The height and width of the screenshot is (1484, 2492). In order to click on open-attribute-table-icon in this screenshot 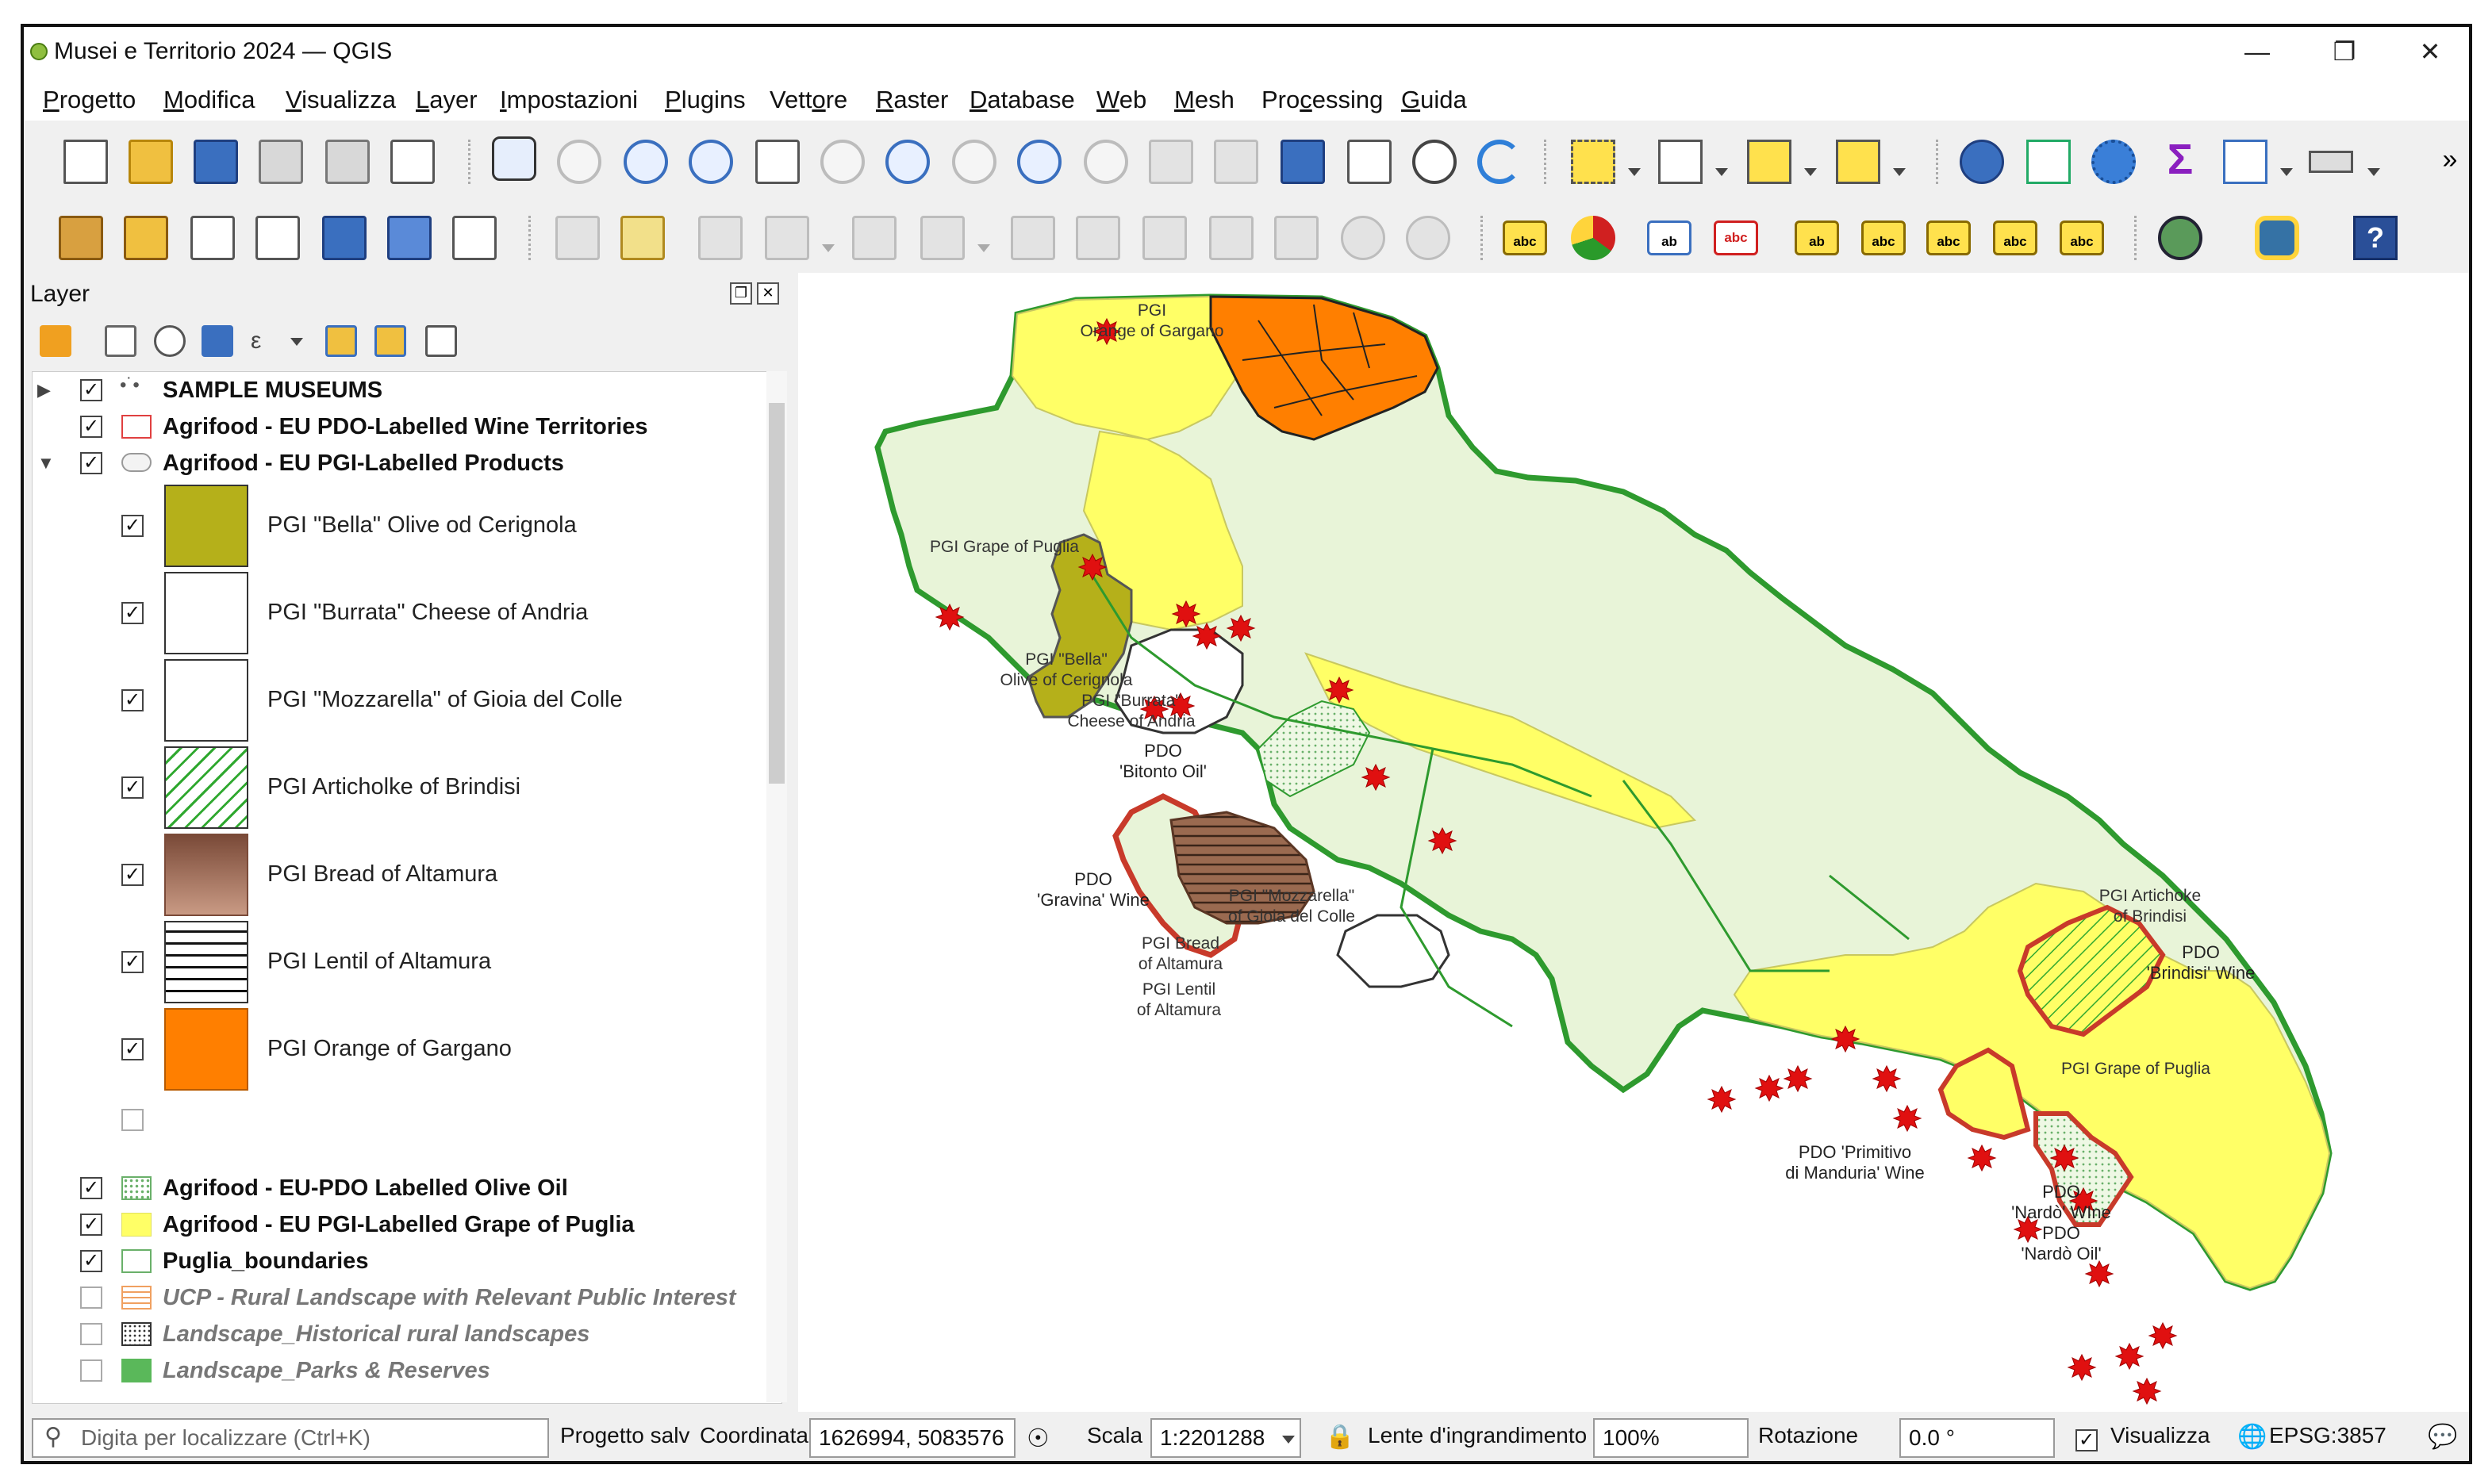, I will do `click(2048, 162)`.